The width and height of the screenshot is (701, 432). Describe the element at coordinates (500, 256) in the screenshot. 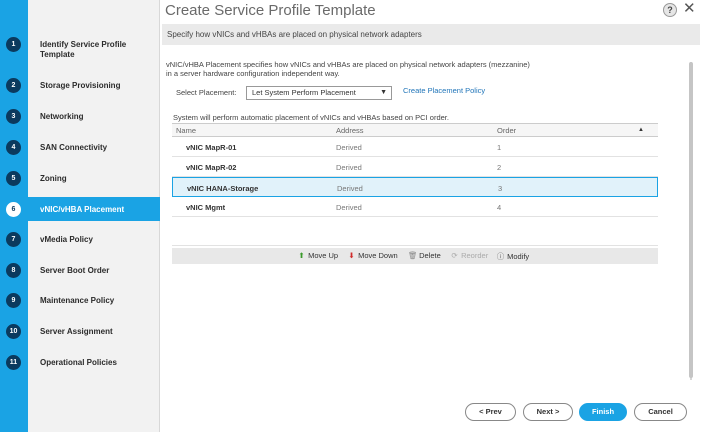

I see `info-icon: ⓘ` at that location.